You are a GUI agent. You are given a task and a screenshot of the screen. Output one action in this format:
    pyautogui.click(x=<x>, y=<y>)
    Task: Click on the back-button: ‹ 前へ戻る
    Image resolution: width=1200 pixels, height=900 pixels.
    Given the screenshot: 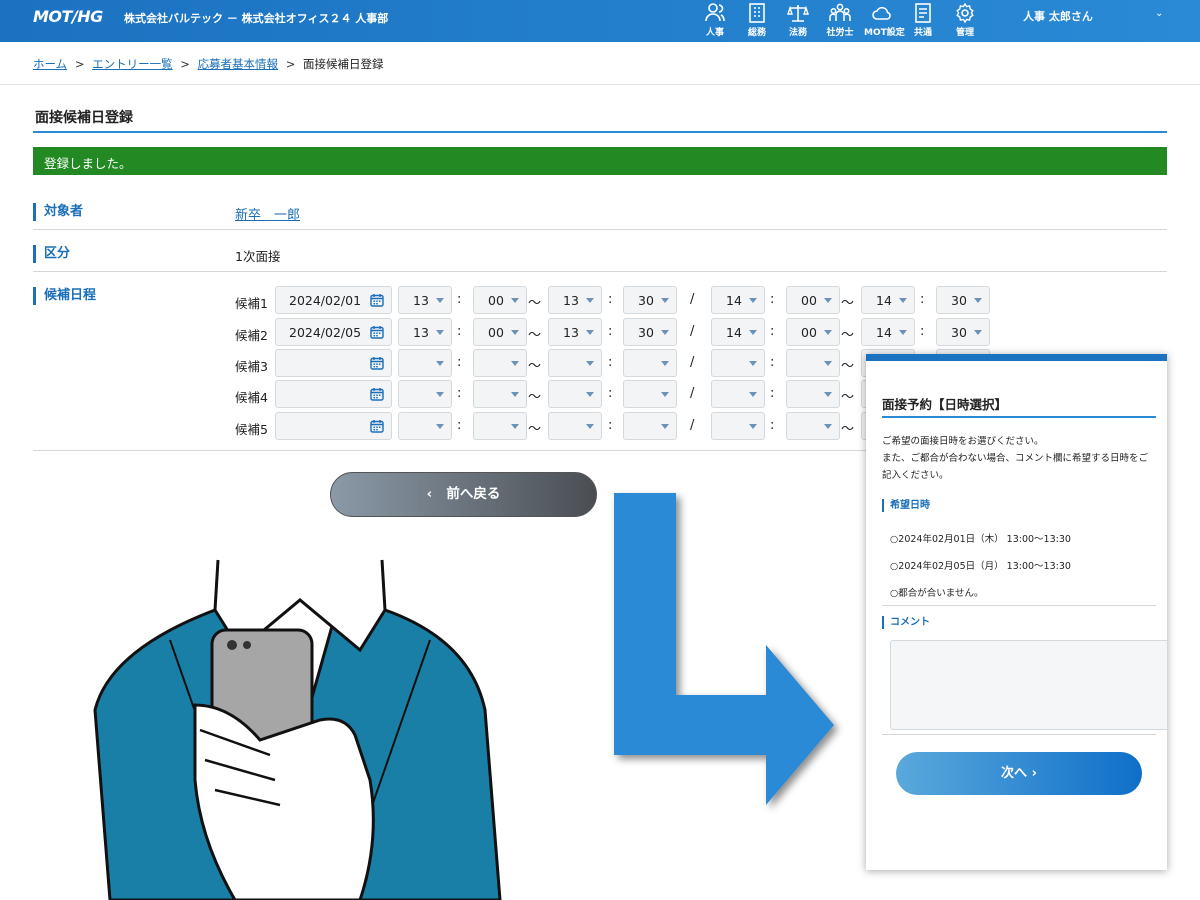 What is the action you would take?
    pyautogui.click(x=463, y=494)
    